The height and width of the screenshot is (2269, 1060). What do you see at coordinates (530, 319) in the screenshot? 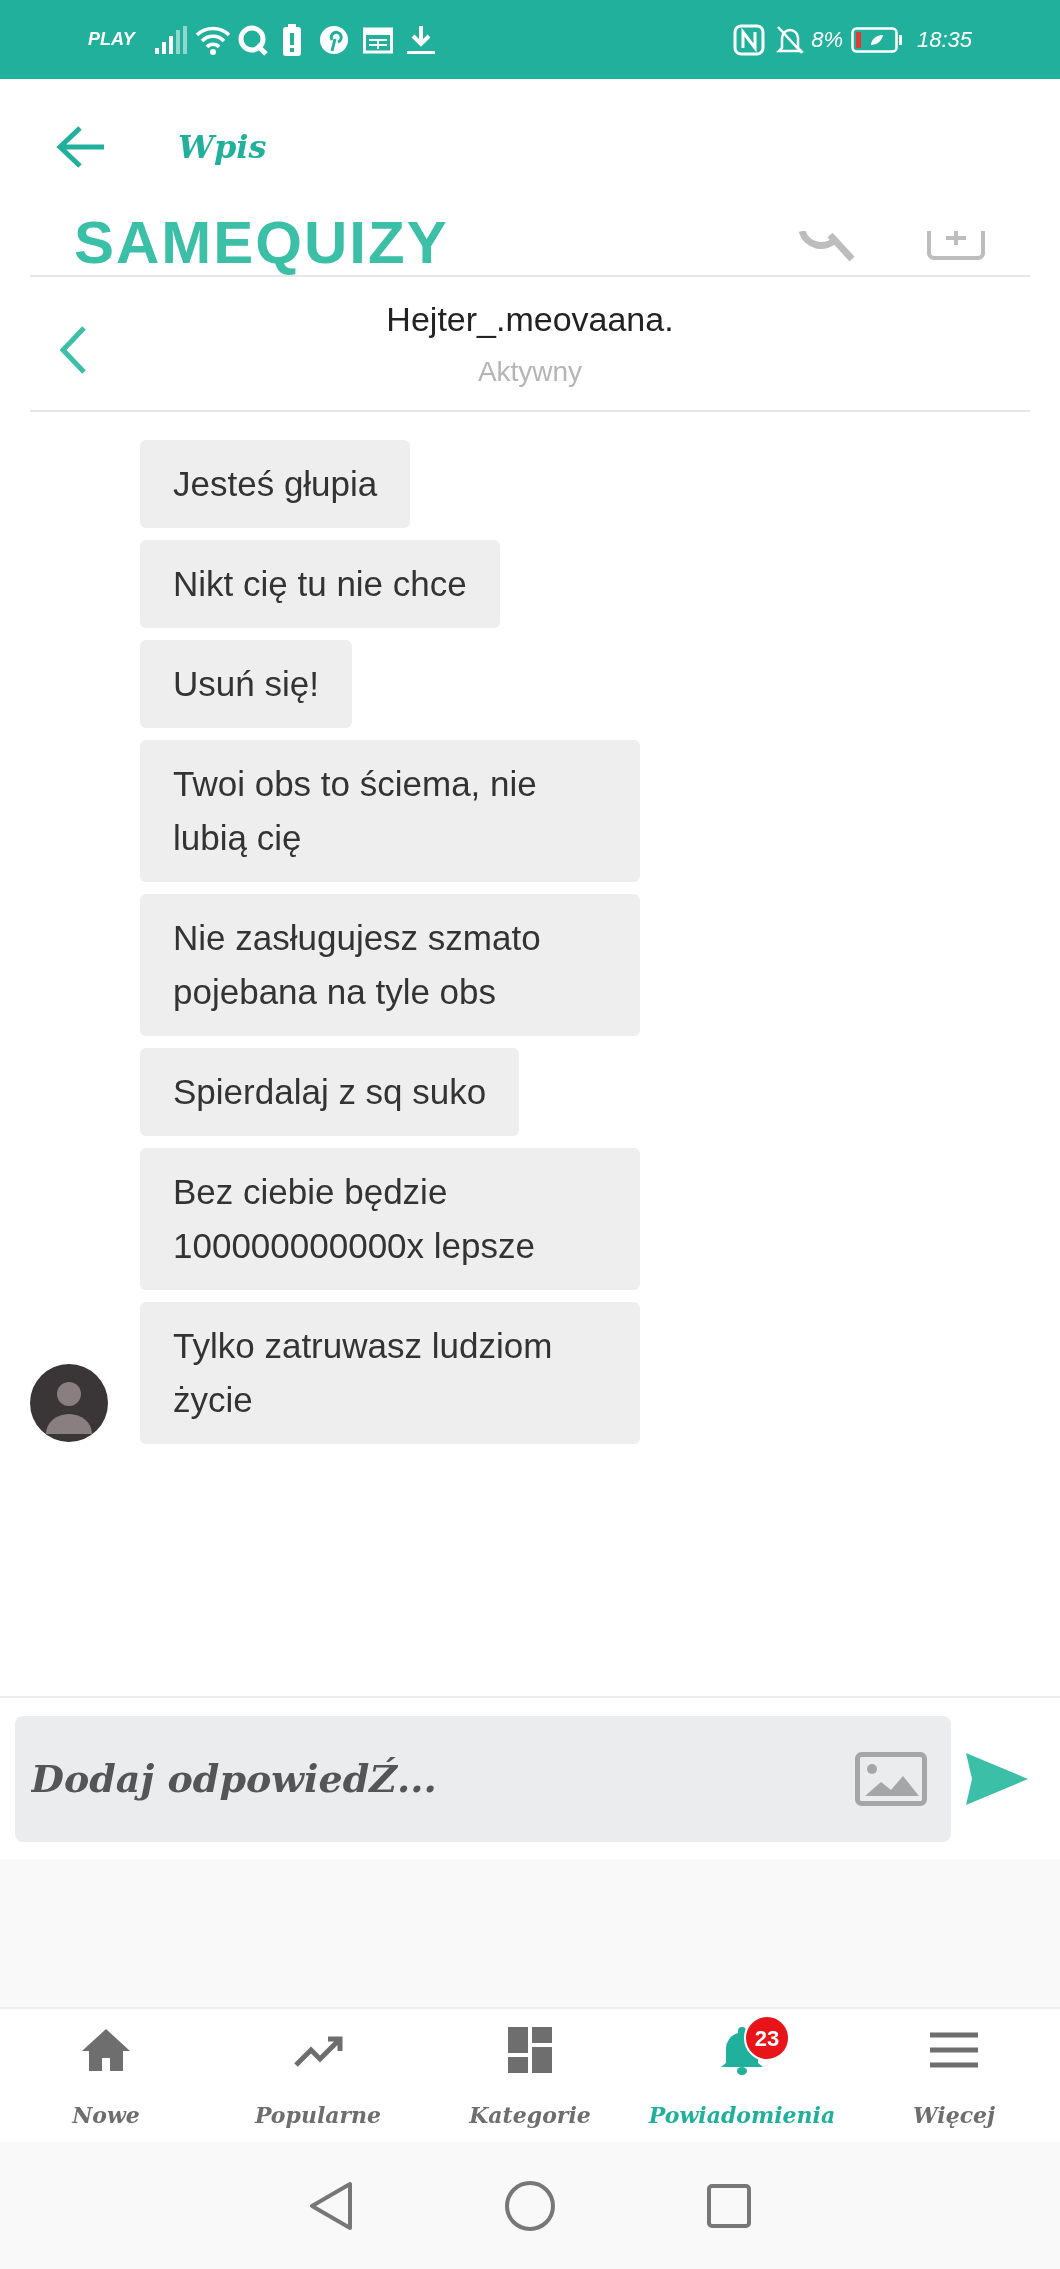
I see `contact-name: Hejter_.meovaana.` at bounding box center [530, 319].